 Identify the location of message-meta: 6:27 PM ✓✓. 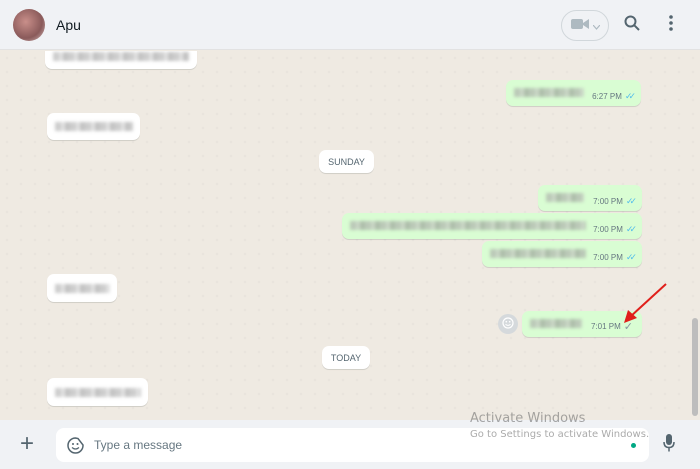
(614, 96).